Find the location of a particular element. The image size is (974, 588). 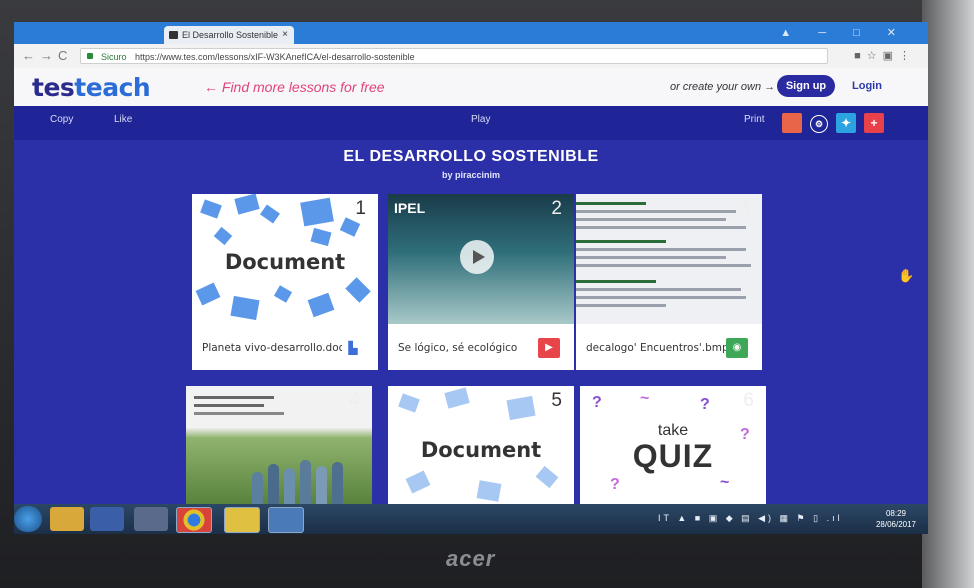

video-icon: ▶ is located at coordinates (549, 348).